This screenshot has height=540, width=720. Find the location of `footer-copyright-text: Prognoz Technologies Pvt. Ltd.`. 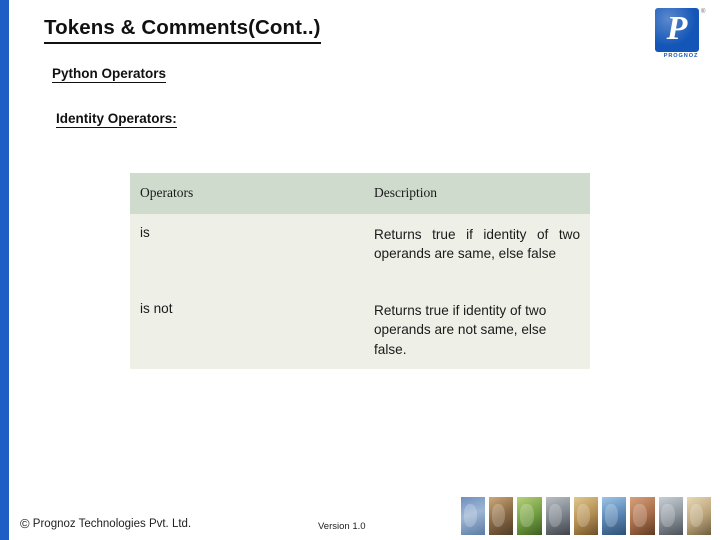

footer-copyright-text: Prognoz Technologies Pvt. Ltd. is located at coordinates (112, 524).